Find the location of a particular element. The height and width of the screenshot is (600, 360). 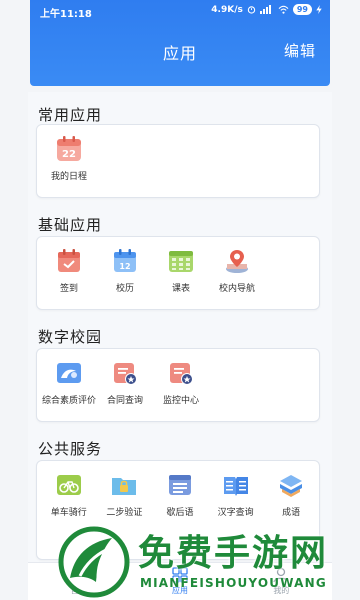

alarm-icon is located at coordinates (251, 10).